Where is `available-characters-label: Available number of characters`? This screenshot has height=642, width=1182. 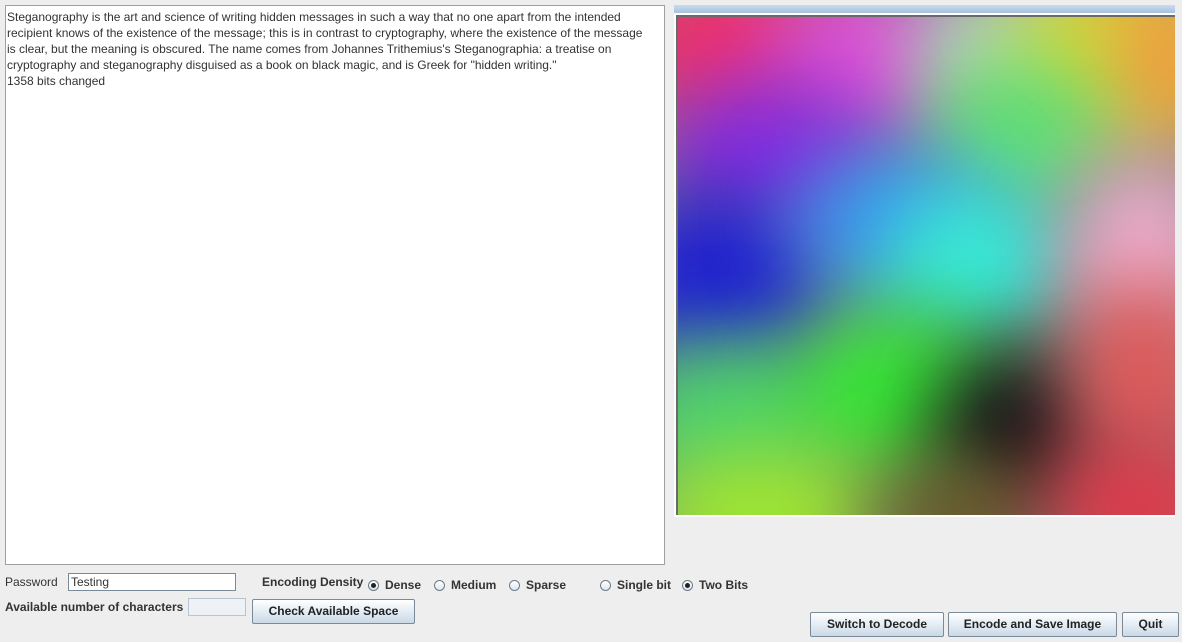 available-characters-label: Available number of characters is located at coordinates (94, 607).